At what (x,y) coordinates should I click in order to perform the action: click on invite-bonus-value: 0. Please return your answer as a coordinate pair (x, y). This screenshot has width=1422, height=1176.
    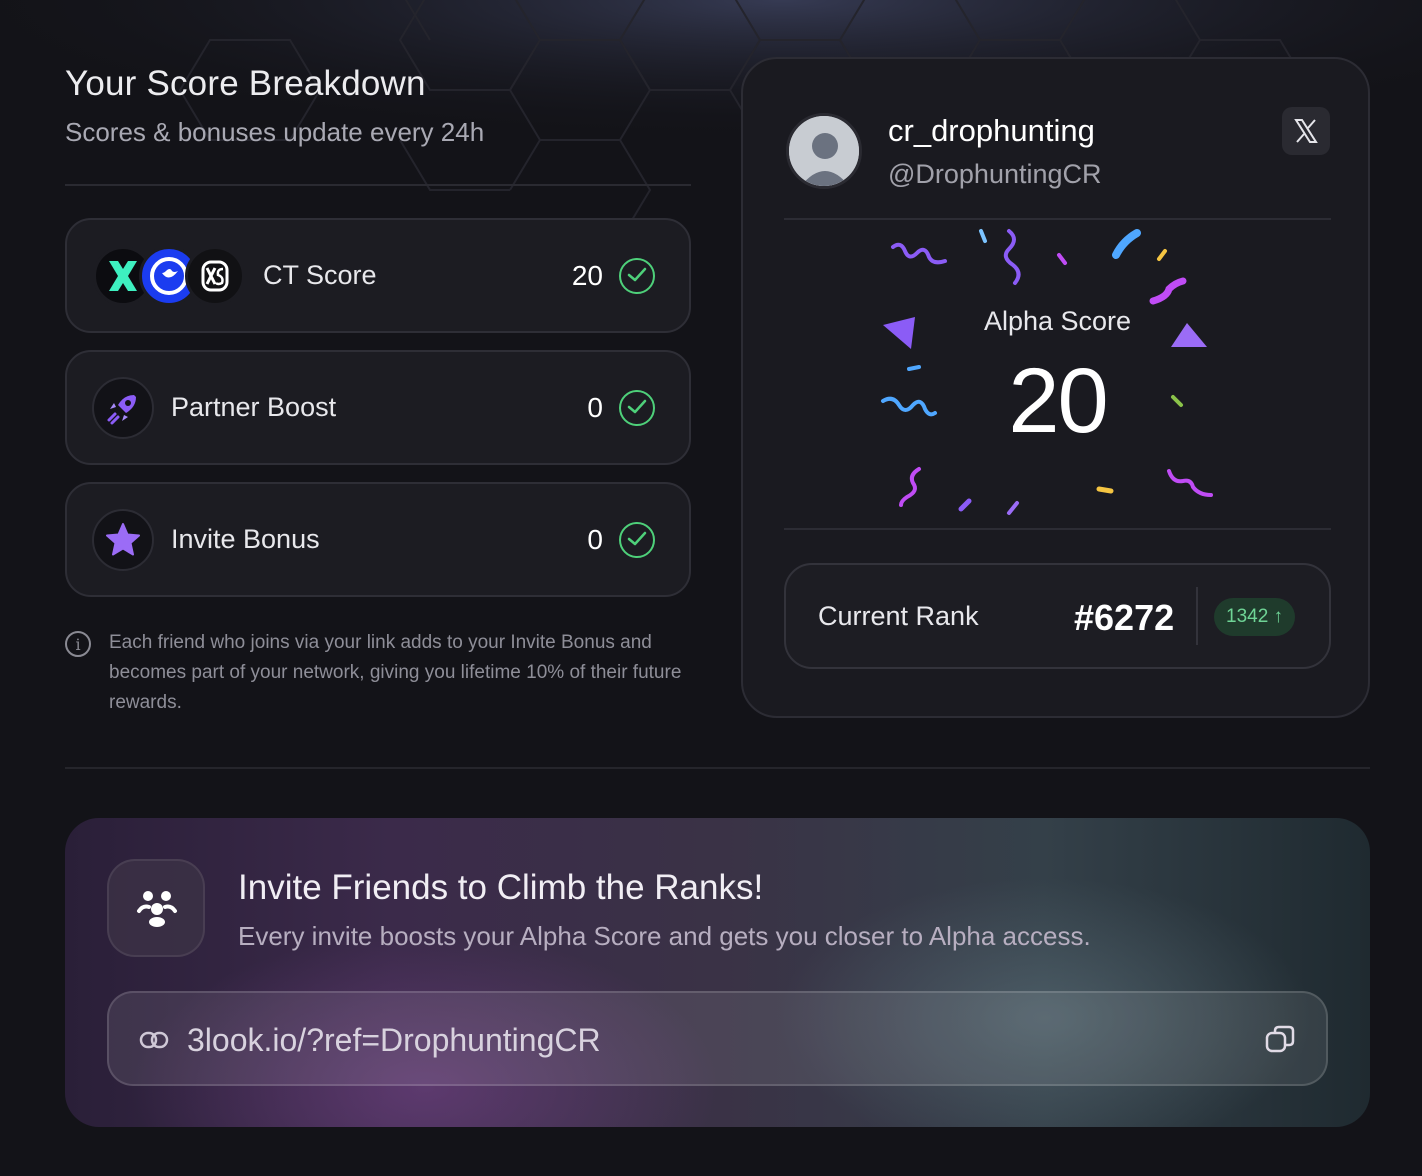
    Looking at the image, I should click on (595, 539).